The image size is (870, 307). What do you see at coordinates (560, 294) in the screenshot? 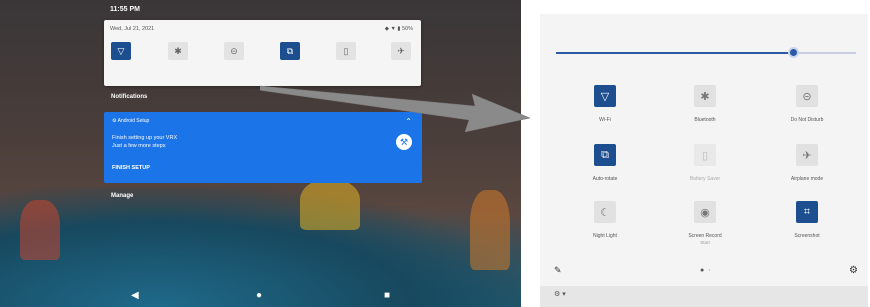
I see `settings-dropdown-icon: ⚙ ▾` at bounding box center [560, 294].